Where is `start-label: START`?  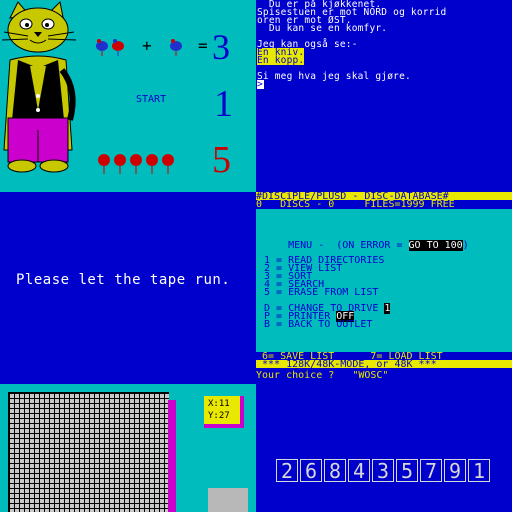
start-label: START is located at coordinates (151, 99).